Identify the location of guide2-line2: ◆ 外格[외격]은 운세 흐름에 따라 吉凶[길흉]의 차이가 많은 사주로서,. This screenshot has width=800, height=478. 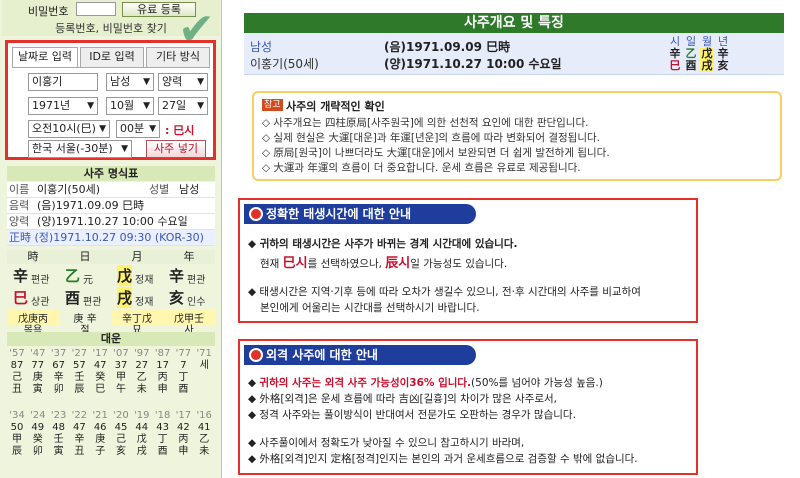
(403, 399).